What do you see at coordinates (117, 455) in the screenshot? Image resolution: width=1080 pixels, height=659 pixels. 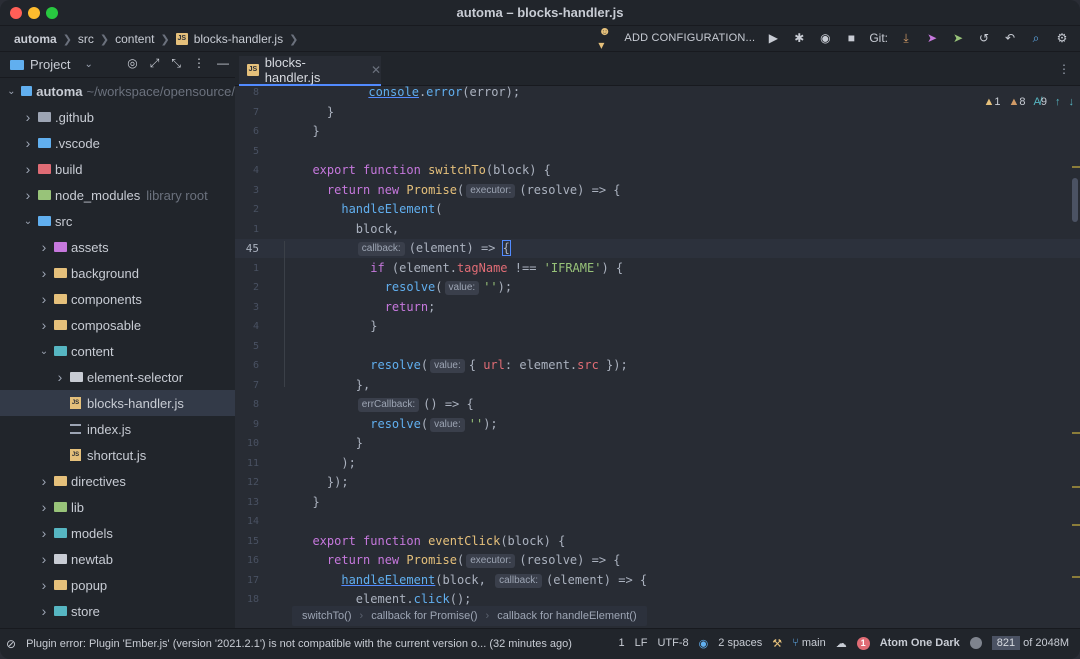 I see `tree-item: JS shortcut.js` at bounding box center [117, 455].